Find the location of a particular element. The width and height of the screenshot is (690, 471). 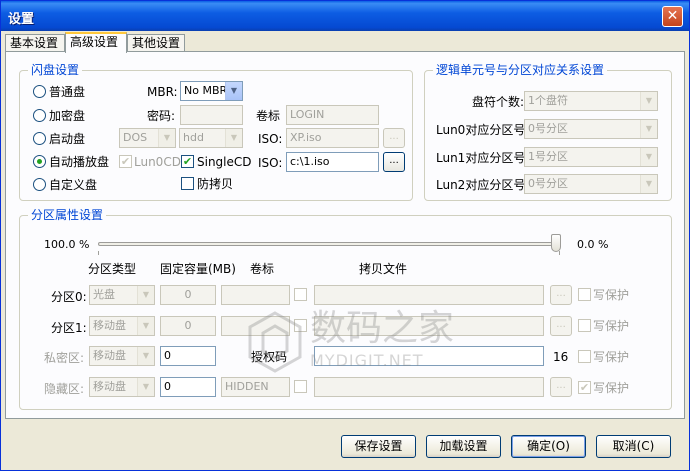

copyprotect-label: 防拷贝 is located at coordinates (215, 184).